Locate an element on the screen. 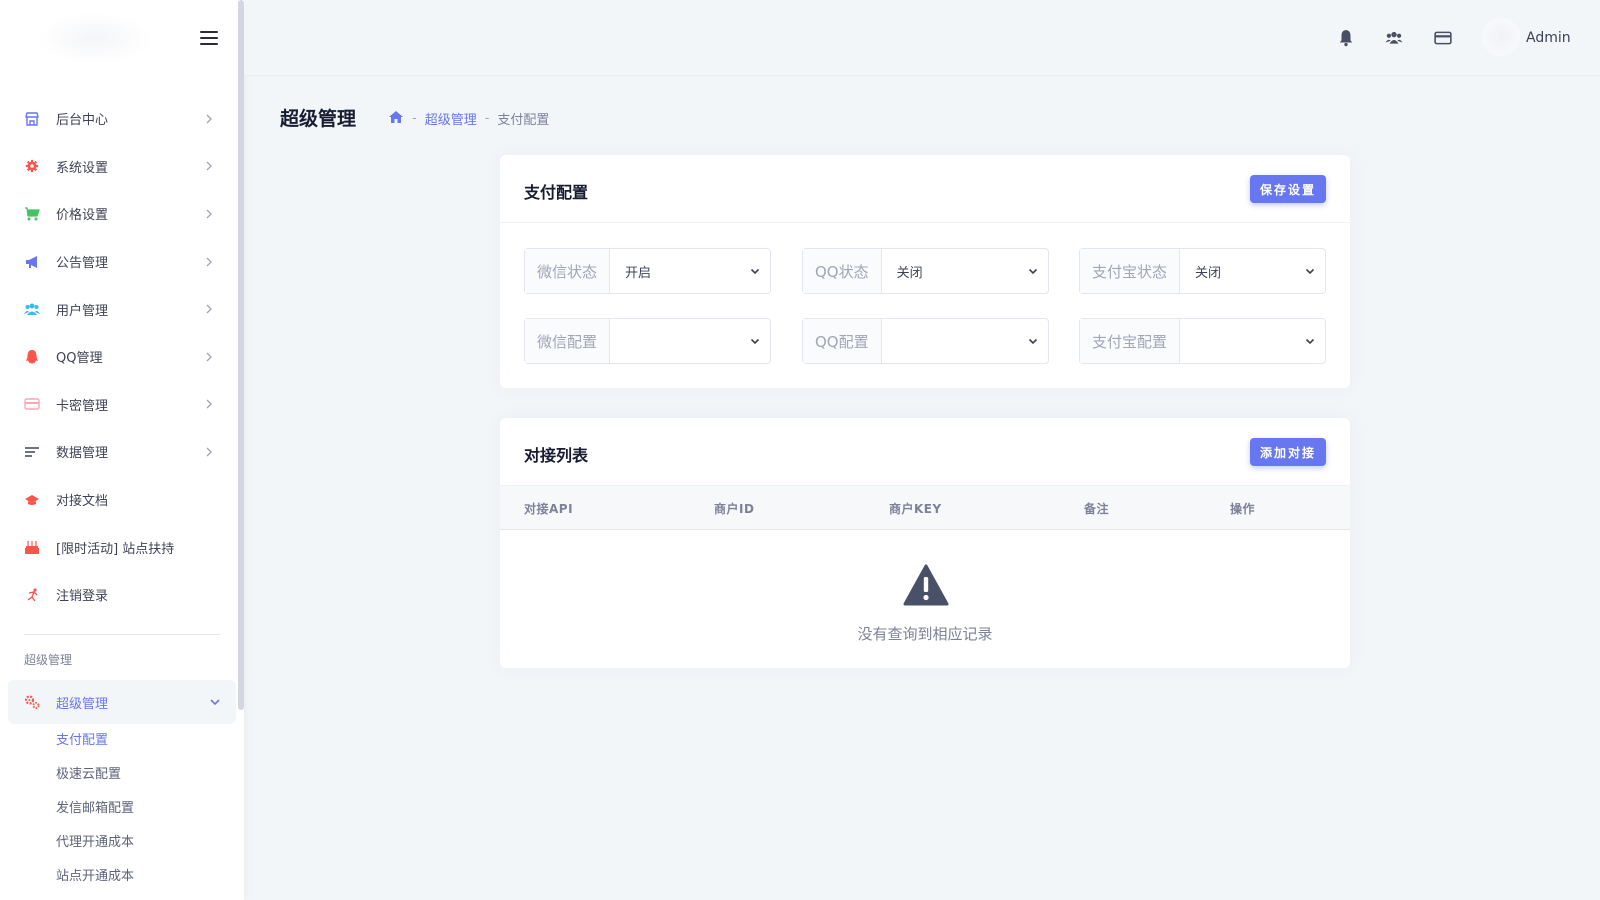  cake-icon is located at coordinates (32, 547).